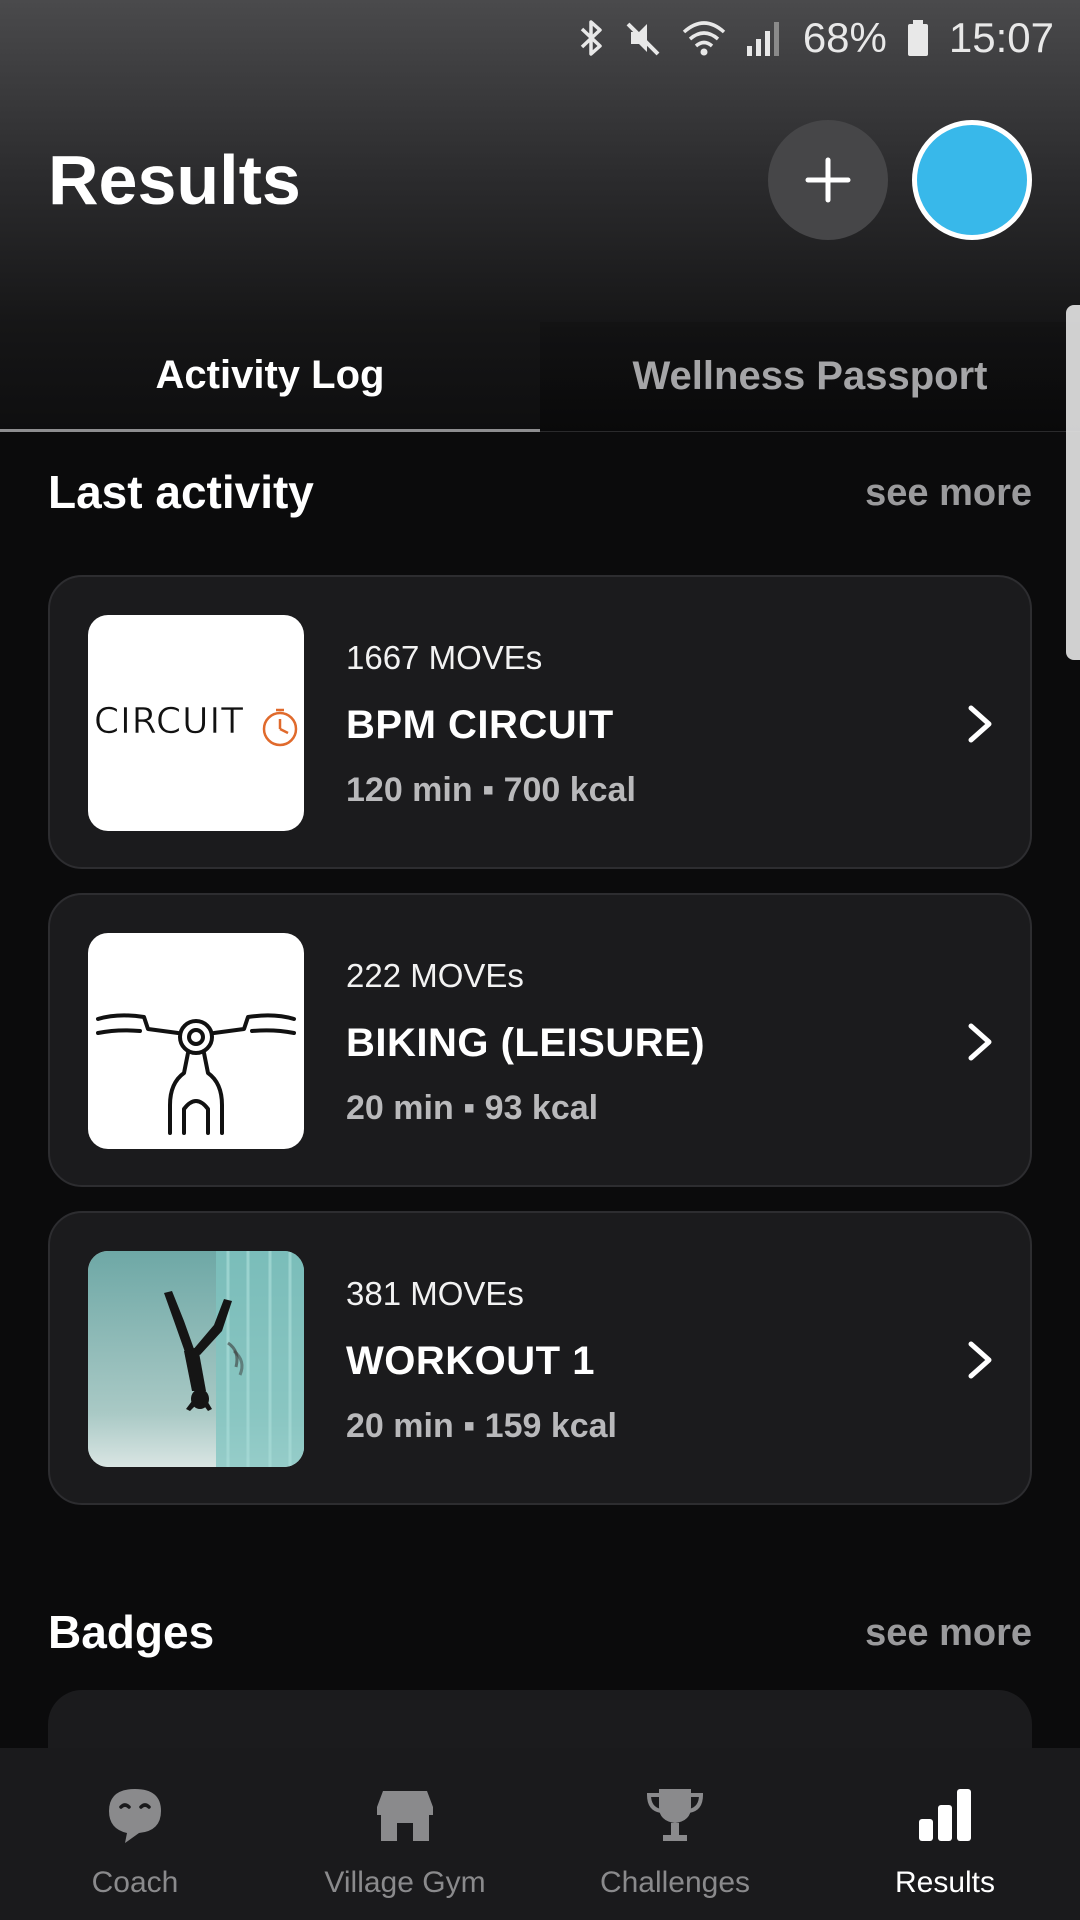 This screenshot has height=1920, width=1080. What do you see at coordinates (181, 492) in the screenshot?
I see `last-activity-title: Last activity` at bounding box center [181, 492].